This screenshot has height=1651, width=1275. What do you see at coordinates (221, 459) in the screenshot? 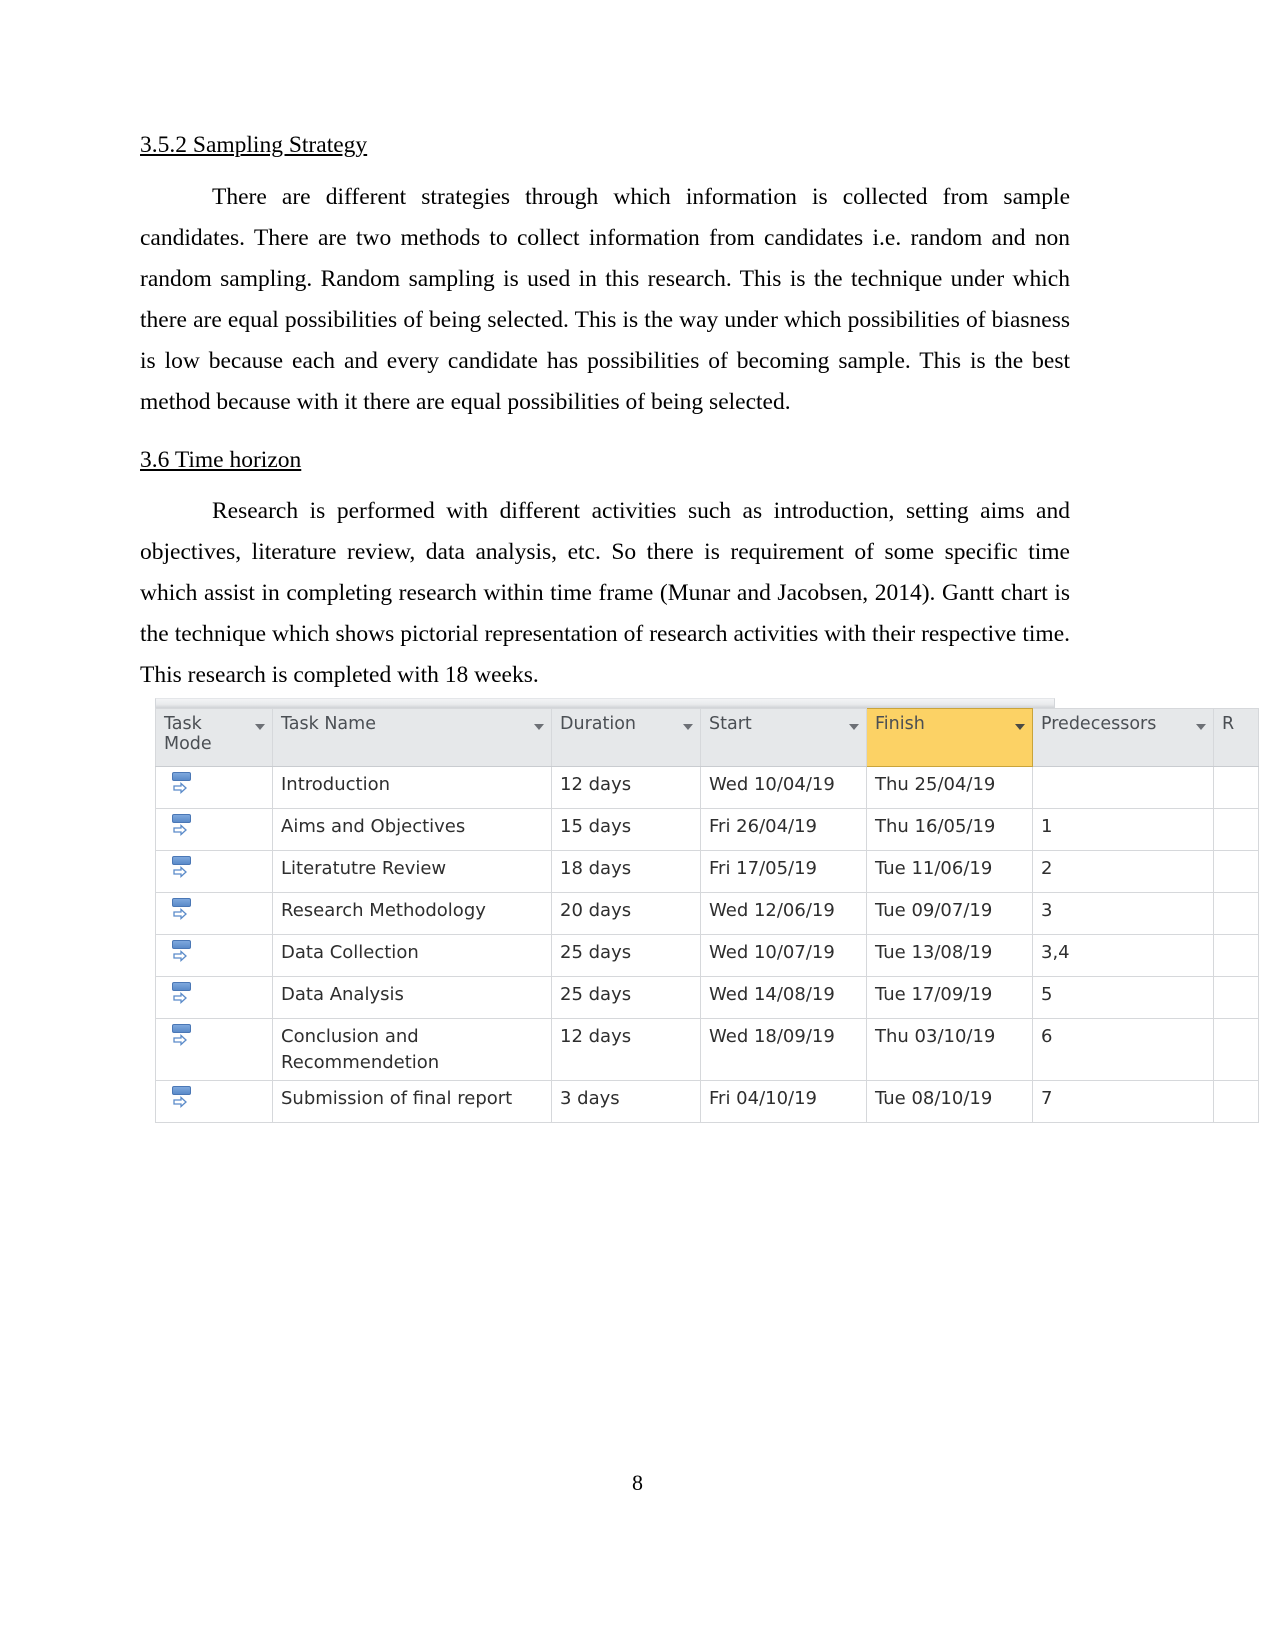
I see `section-heading-time-horizon-text: 3.6 Time horizon` at bounding box center [221, 459].